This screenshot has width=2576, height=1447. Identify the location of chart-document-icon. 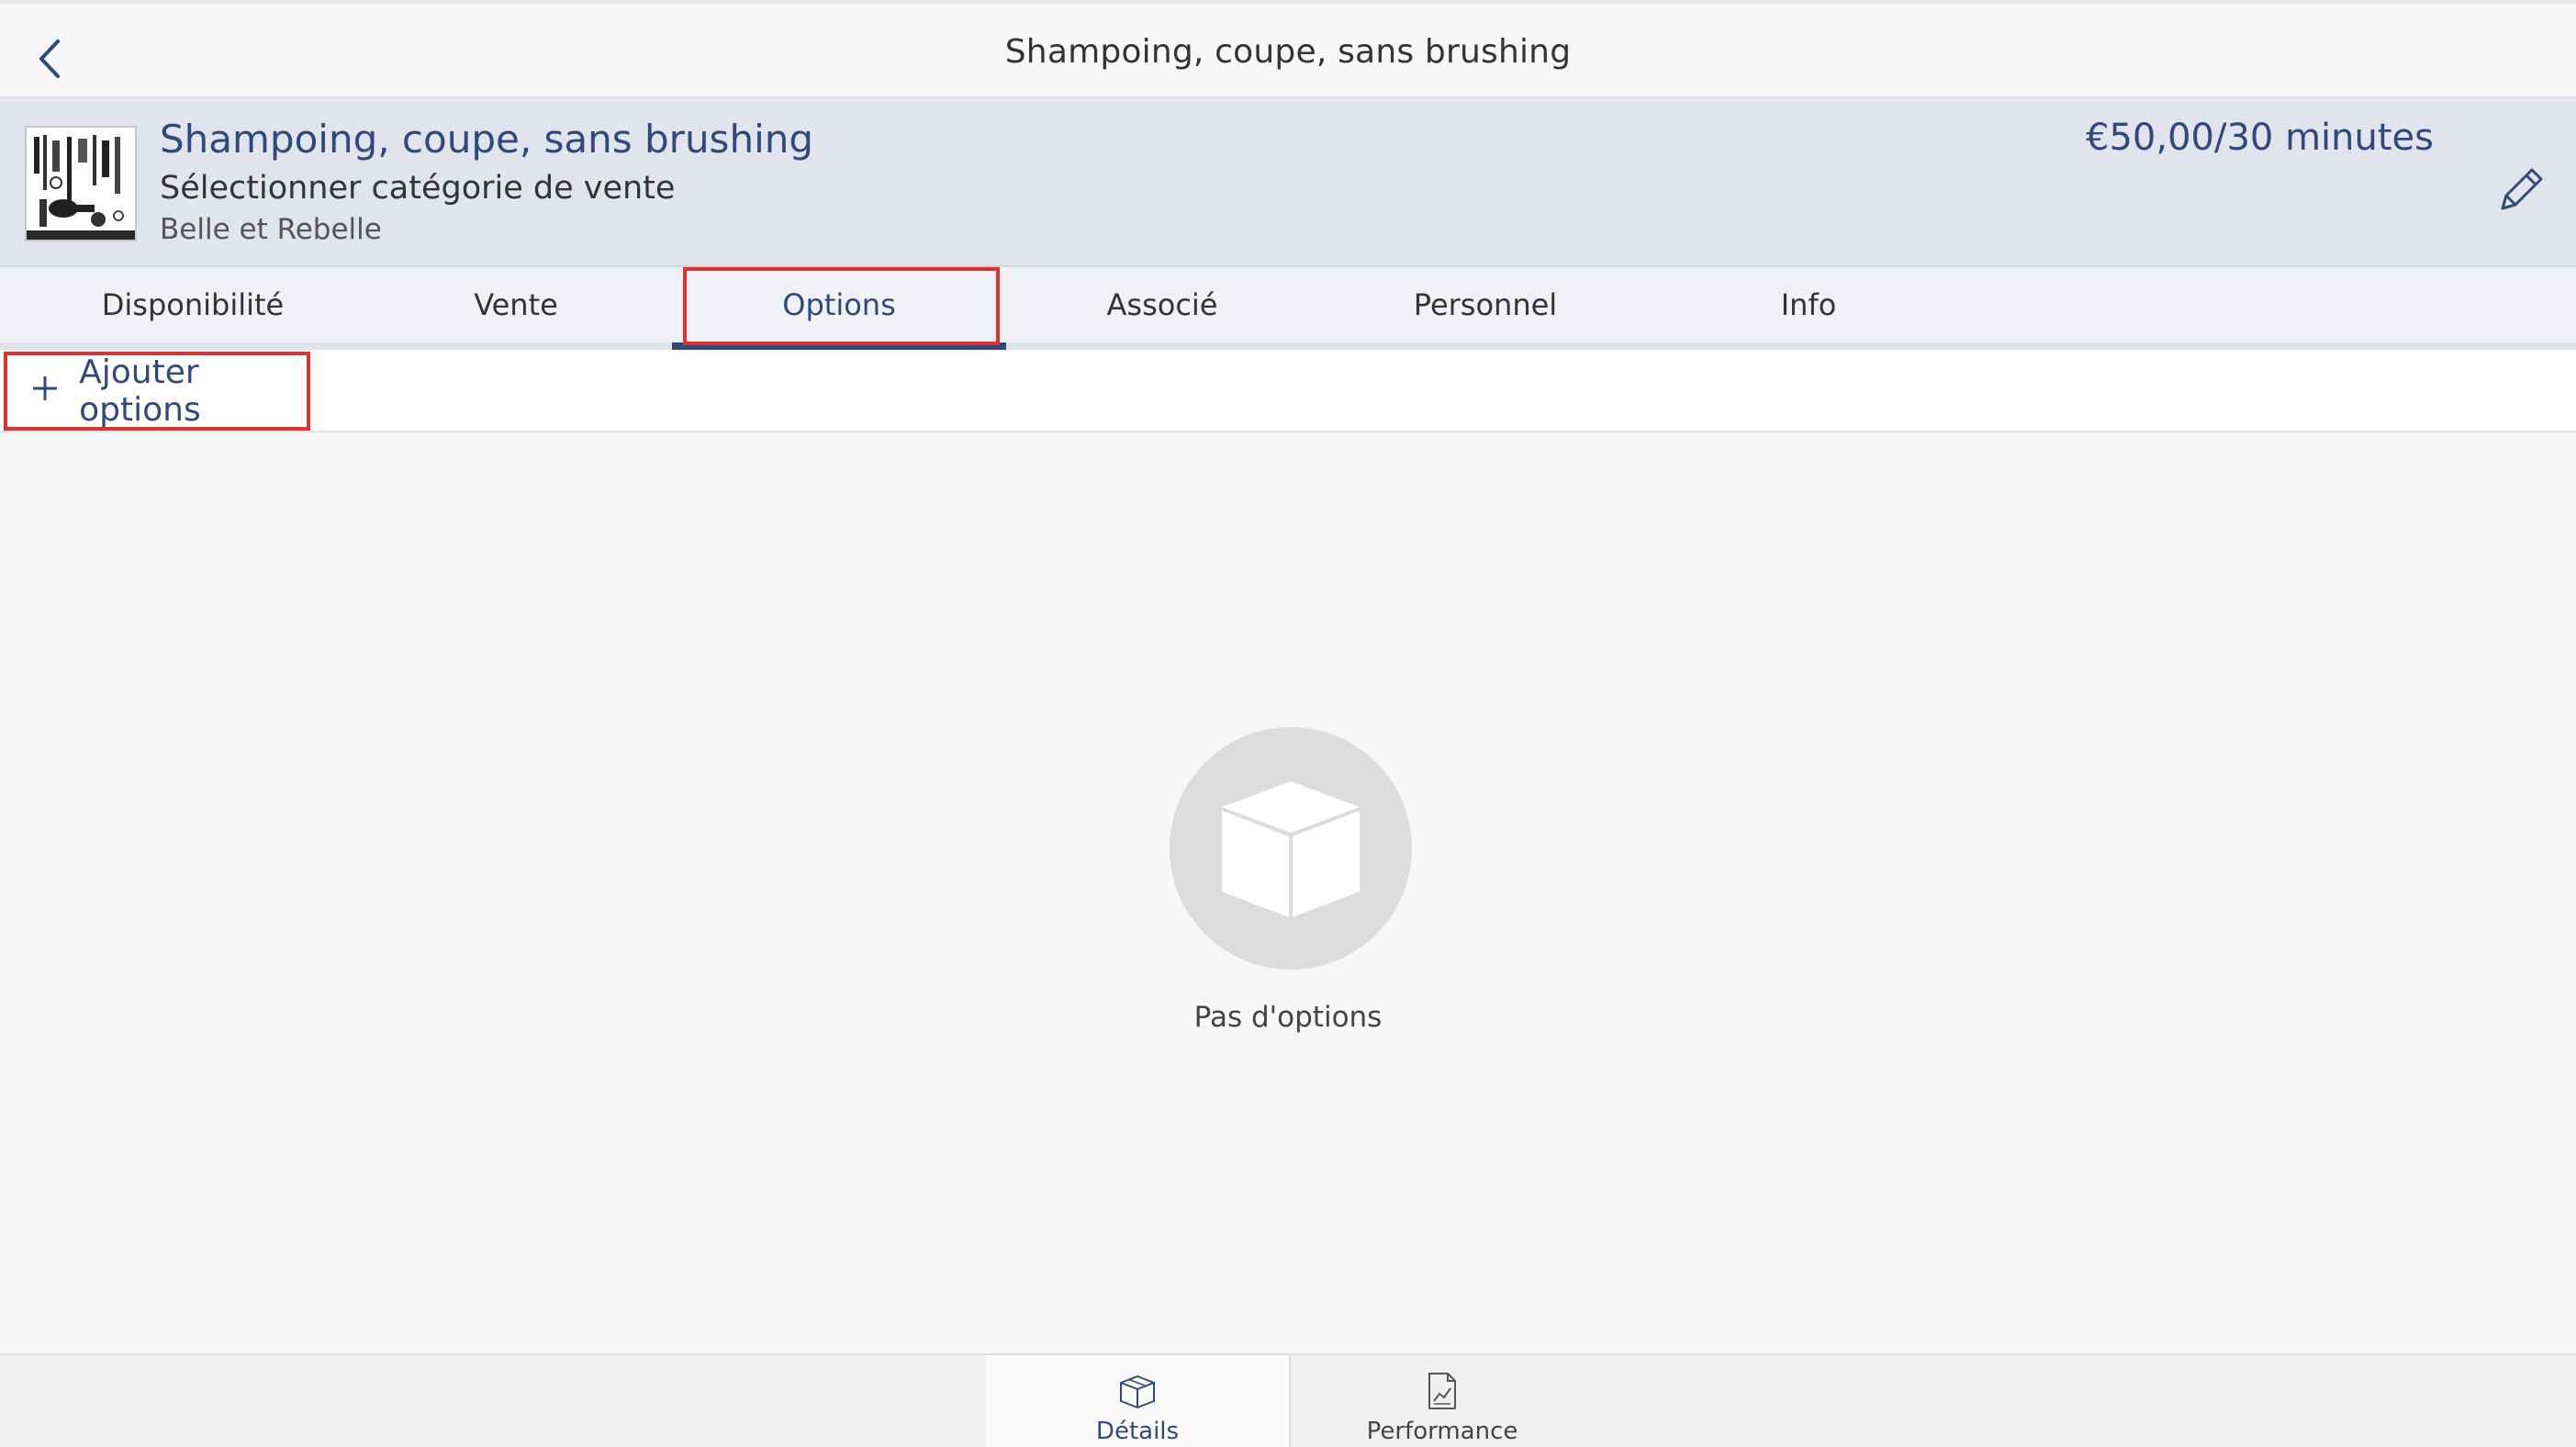
(1442, 1391).